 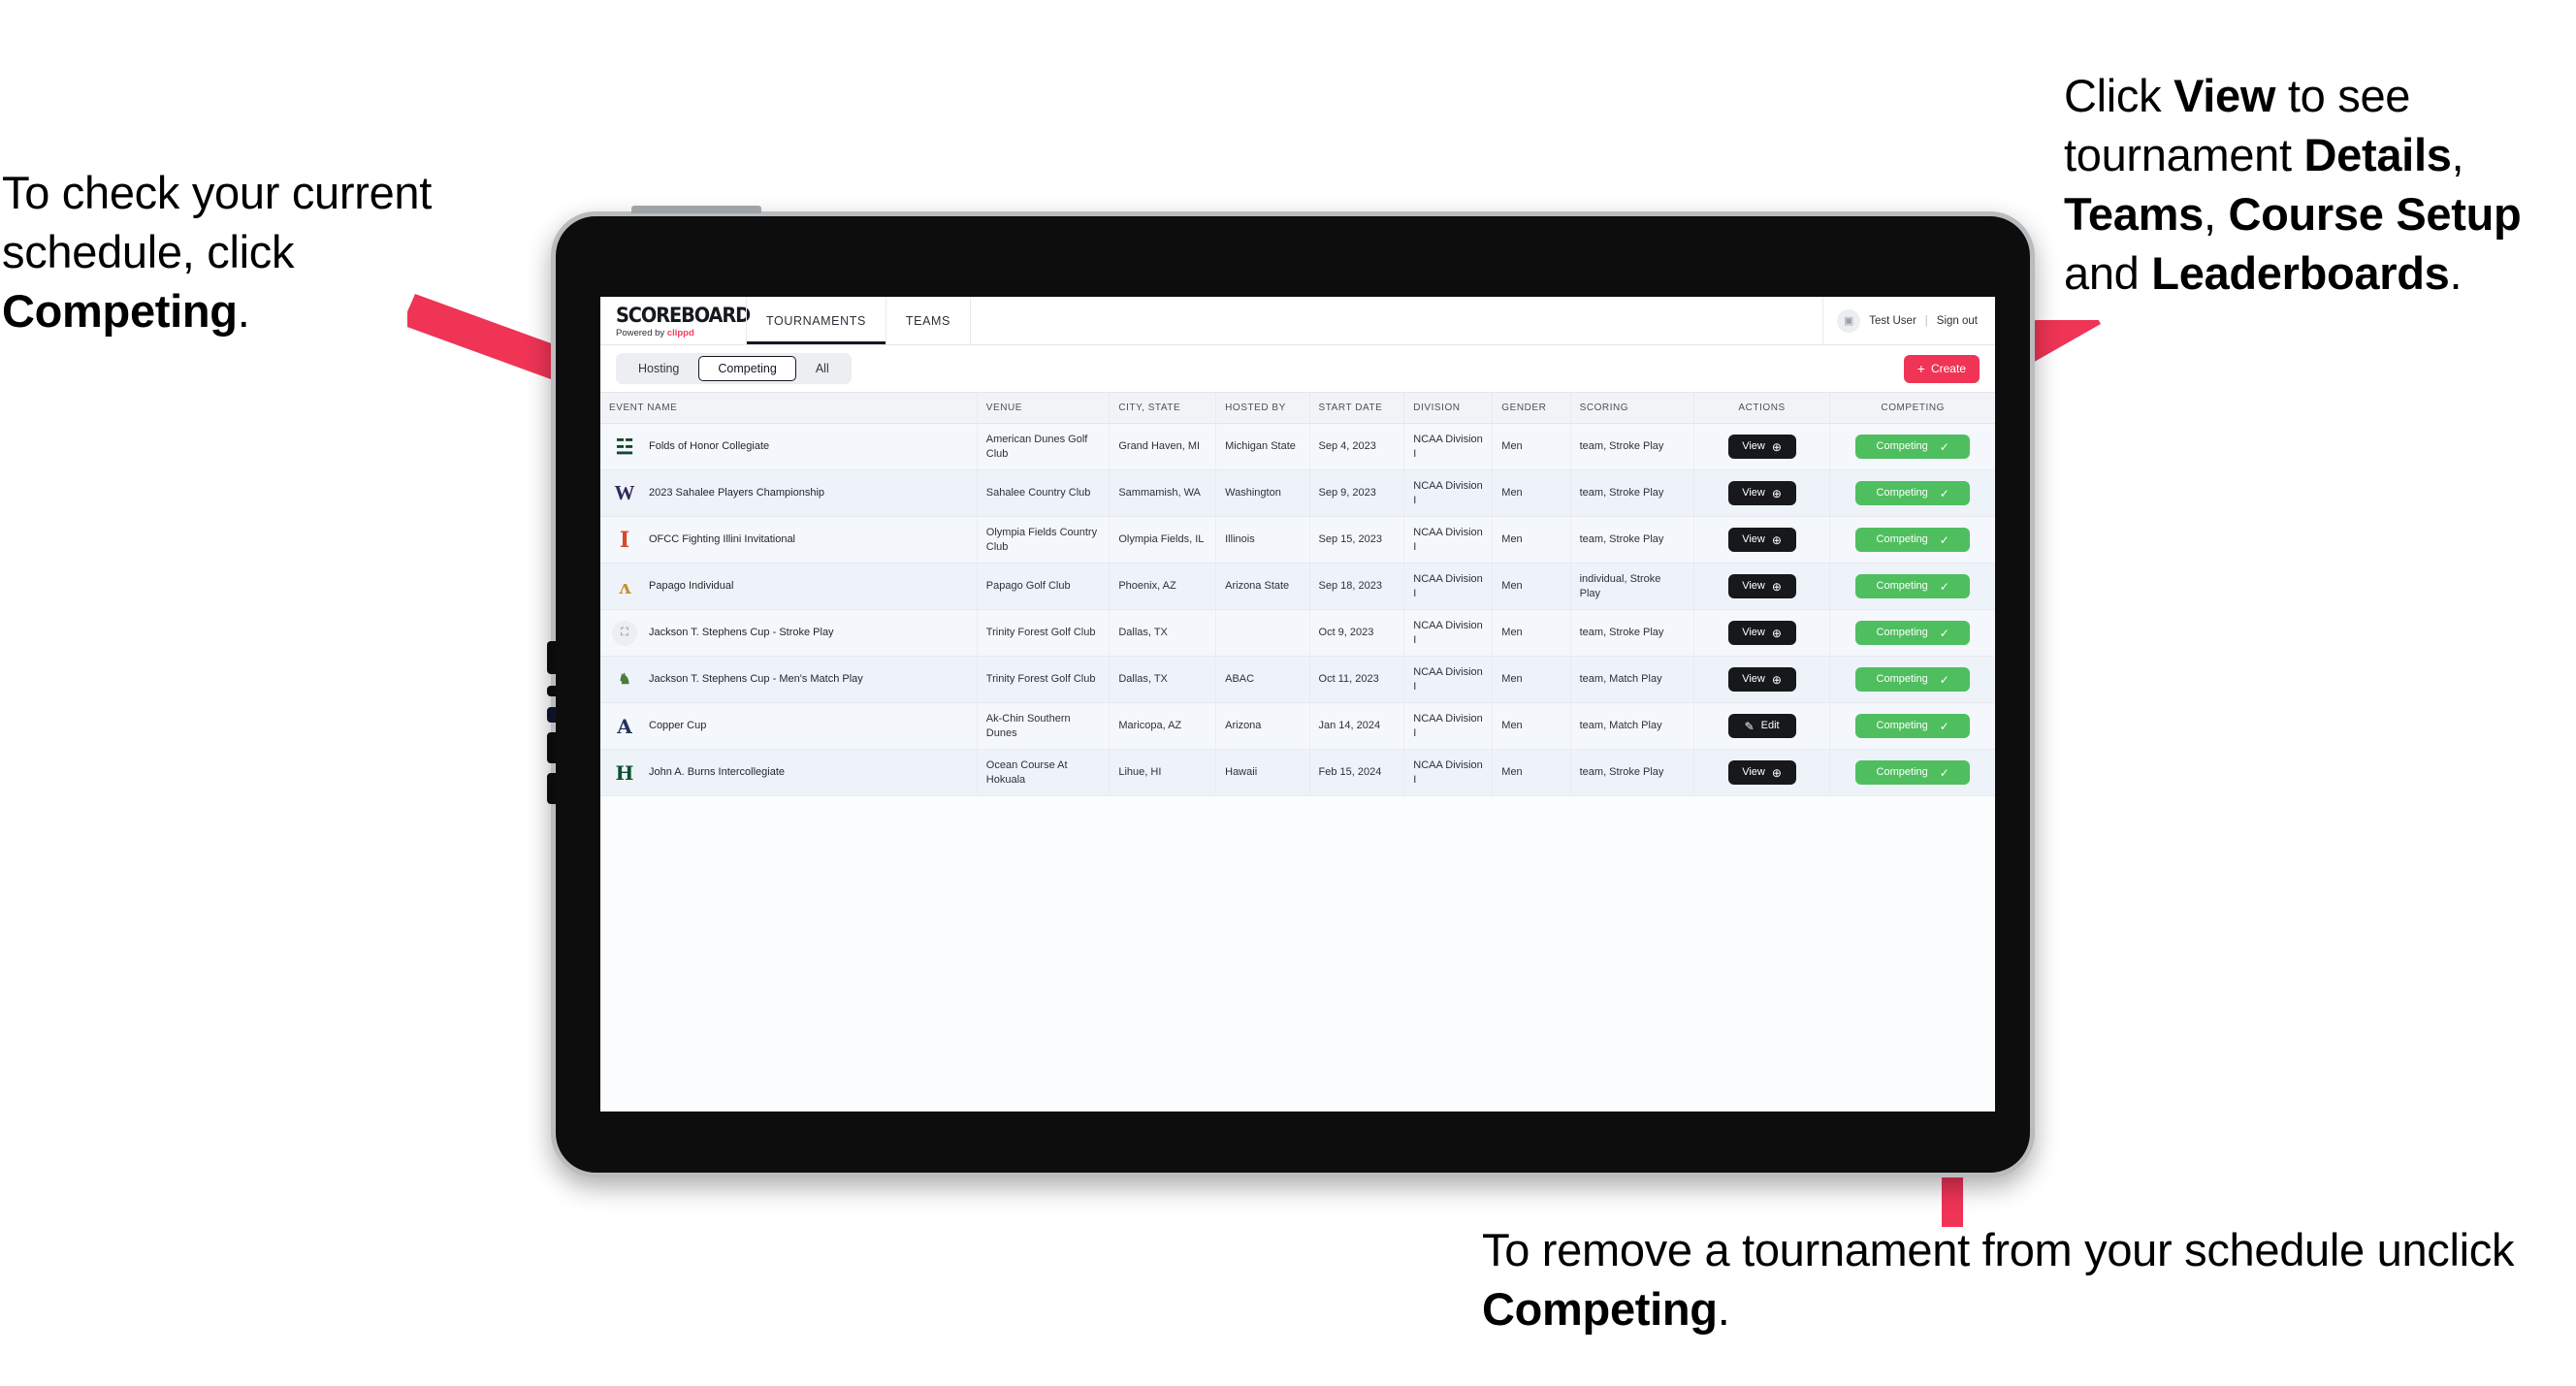 What do you see at coordinates (624, 493) in the screenshot?
I see `washington-huskies-logo: W` at bounding box center [624, 493].